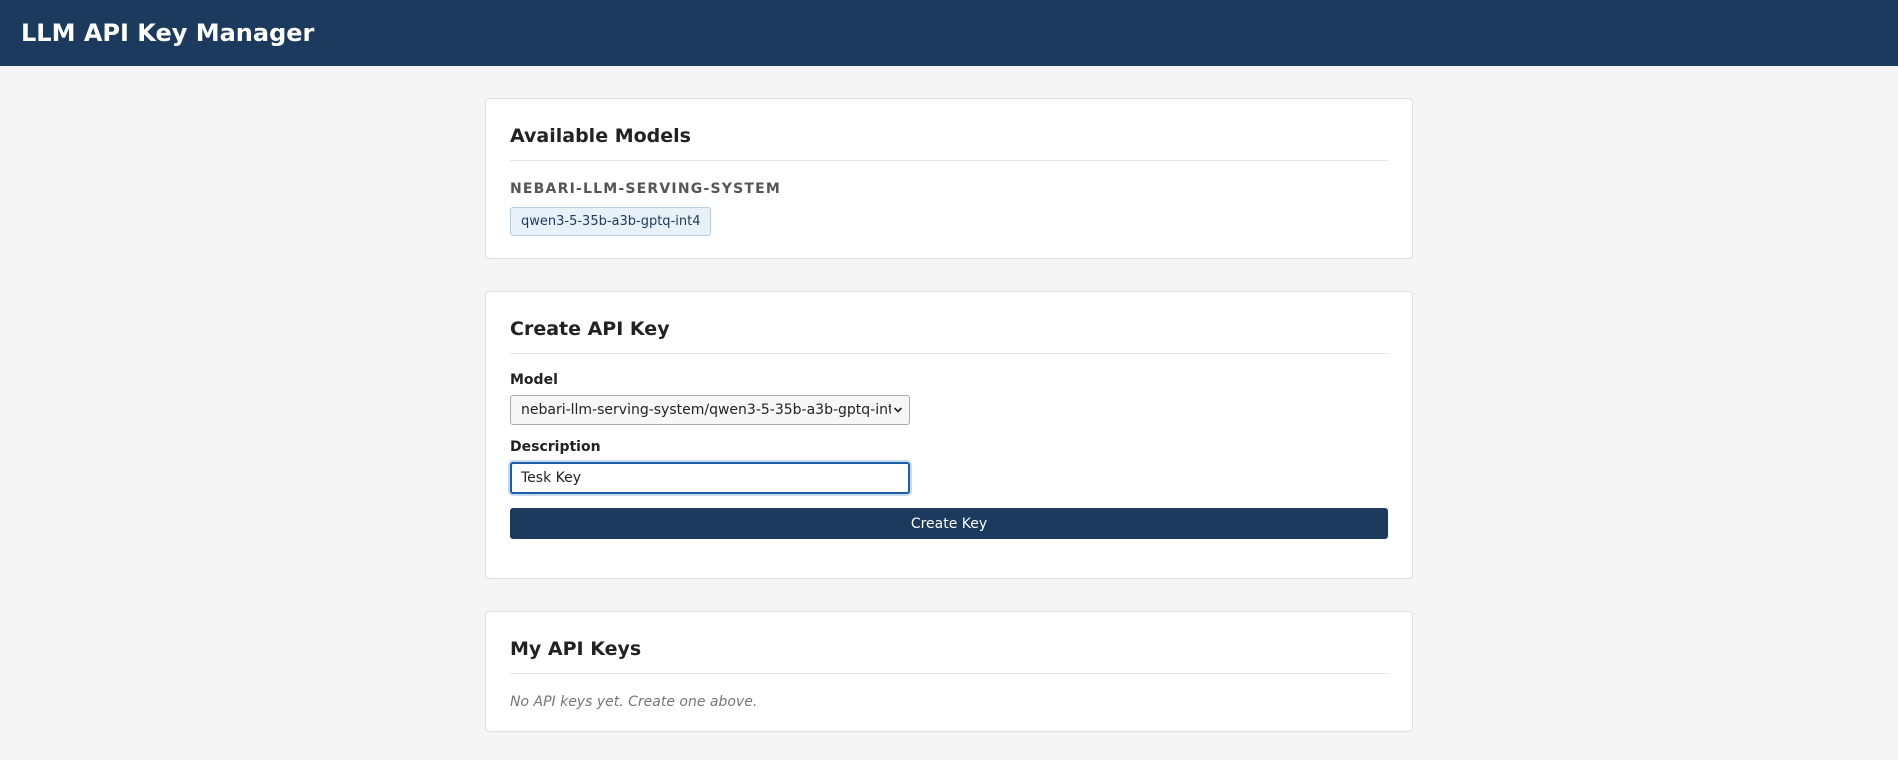 The width and height of the screenshot is (1898, 760). I want to click on description-field-label: Description, so click(555, 447).